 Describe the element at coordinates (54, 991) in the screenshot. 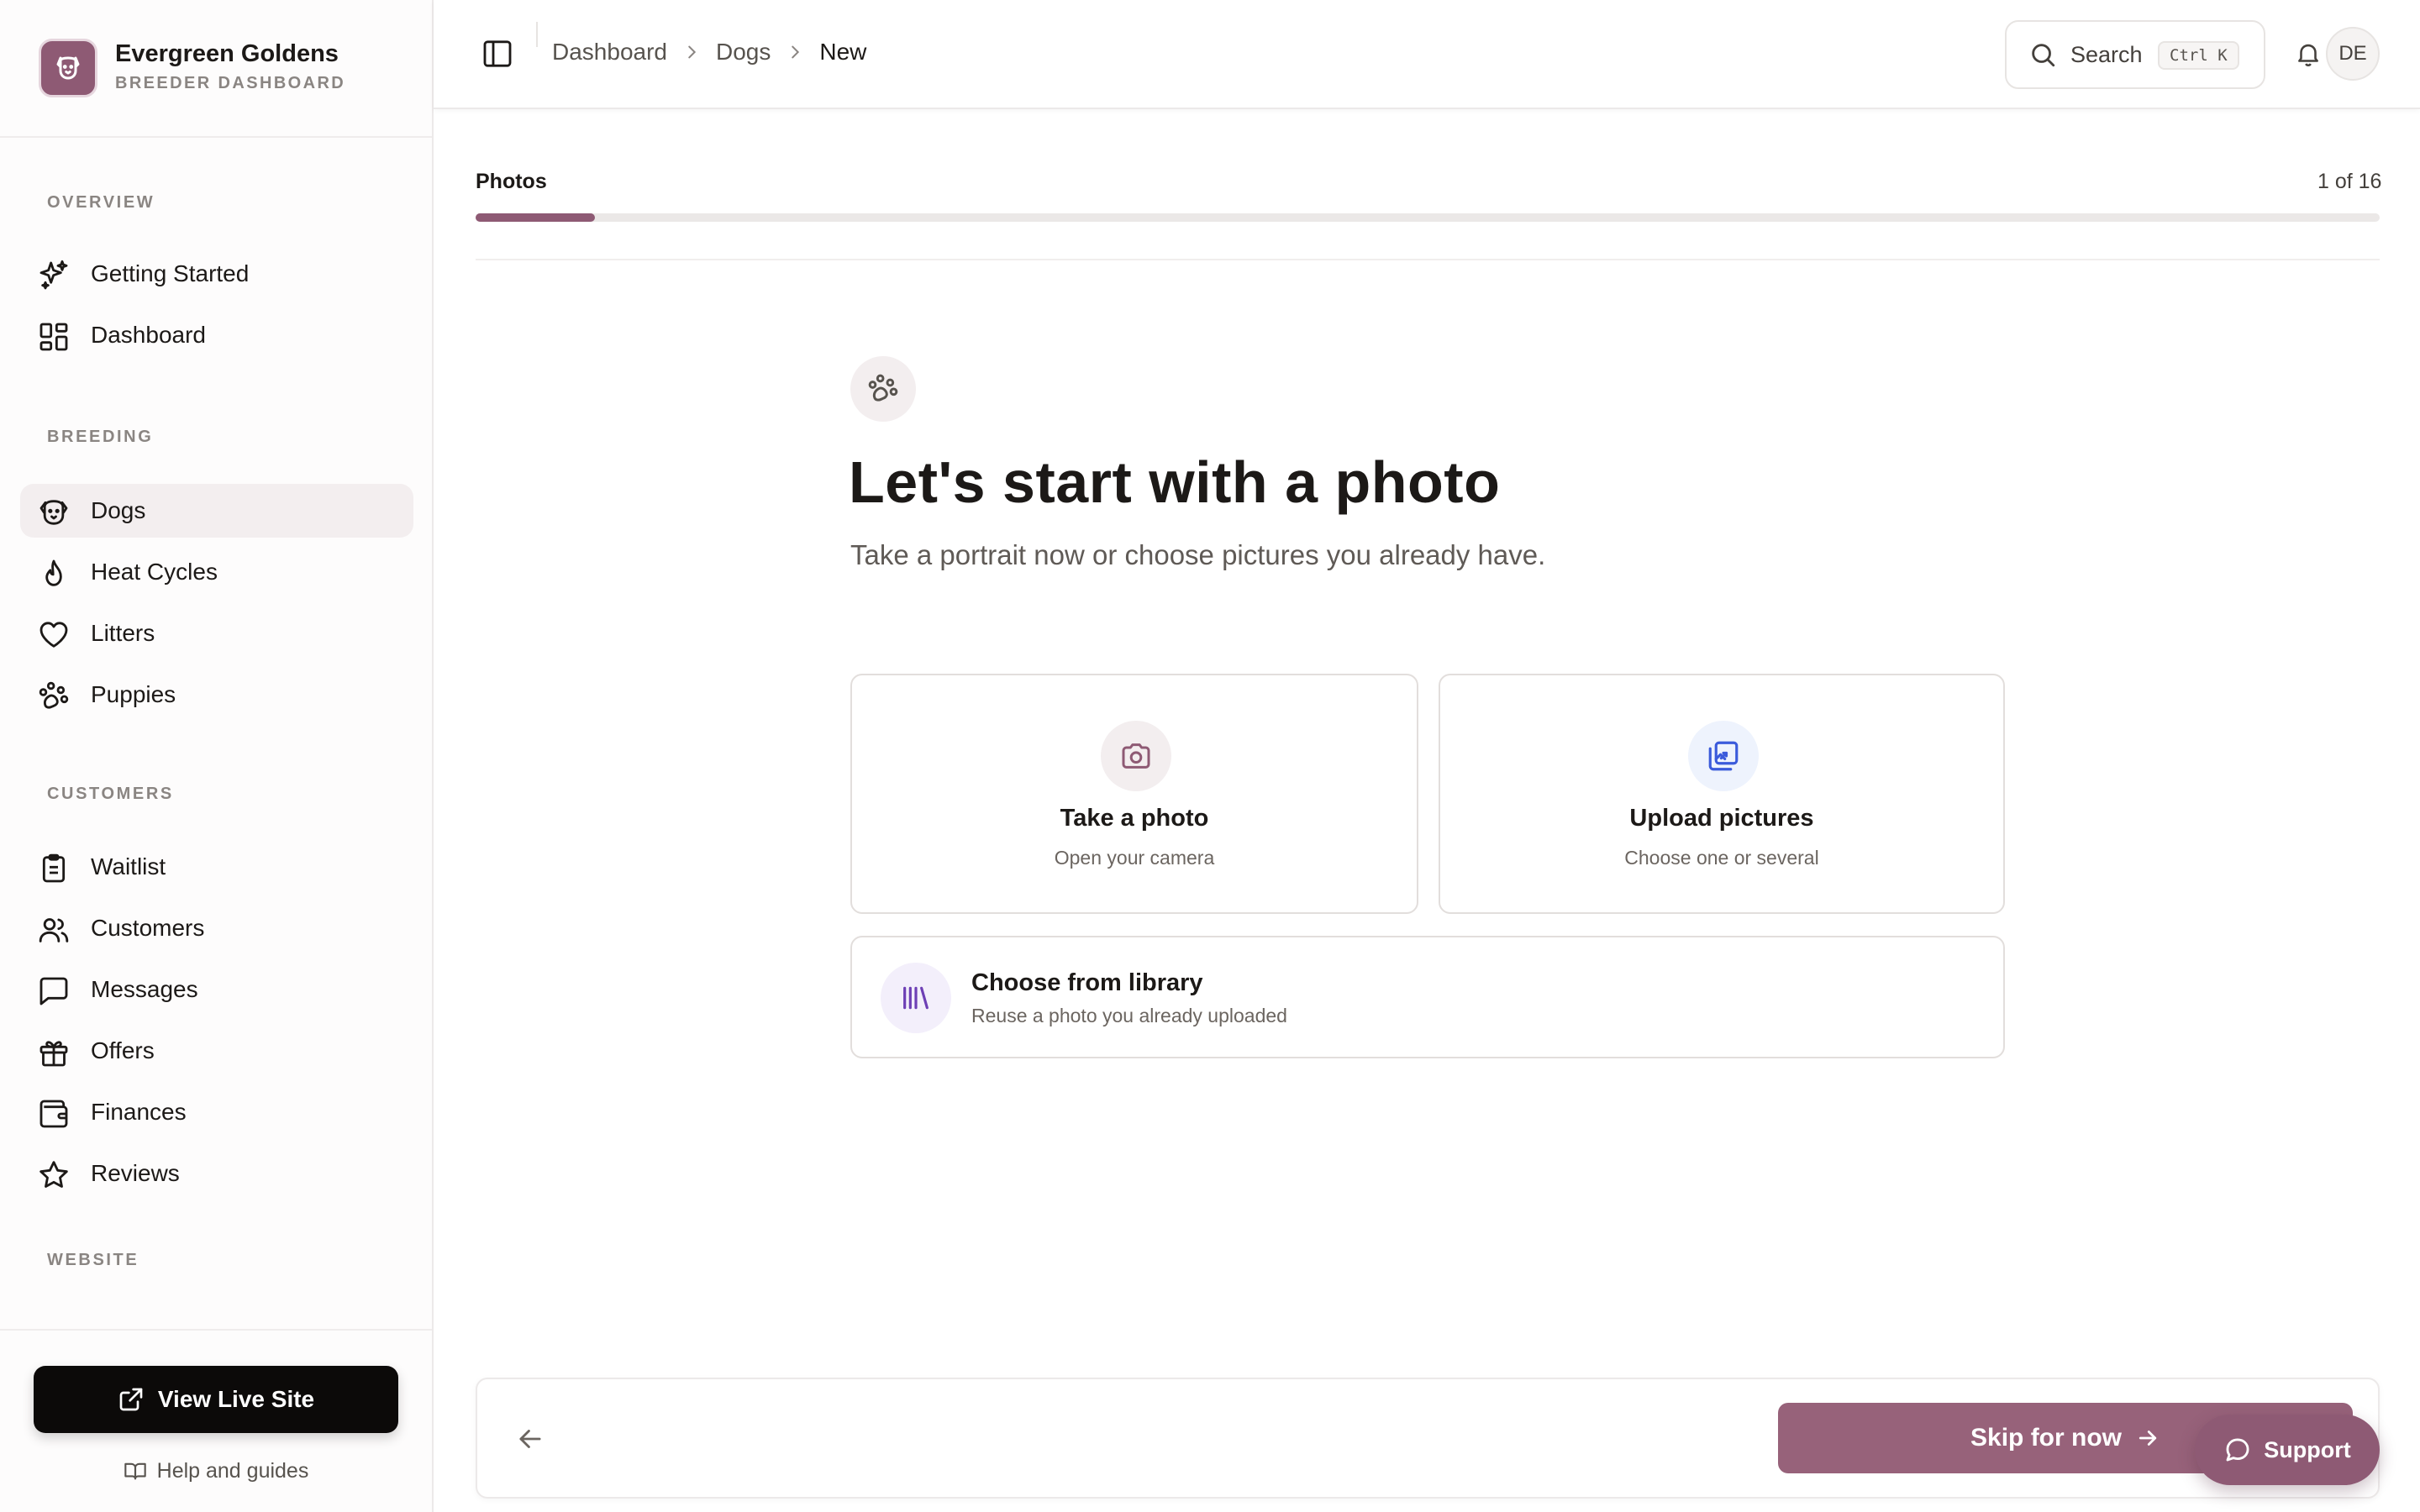

I see `message-square-icon` at that location.